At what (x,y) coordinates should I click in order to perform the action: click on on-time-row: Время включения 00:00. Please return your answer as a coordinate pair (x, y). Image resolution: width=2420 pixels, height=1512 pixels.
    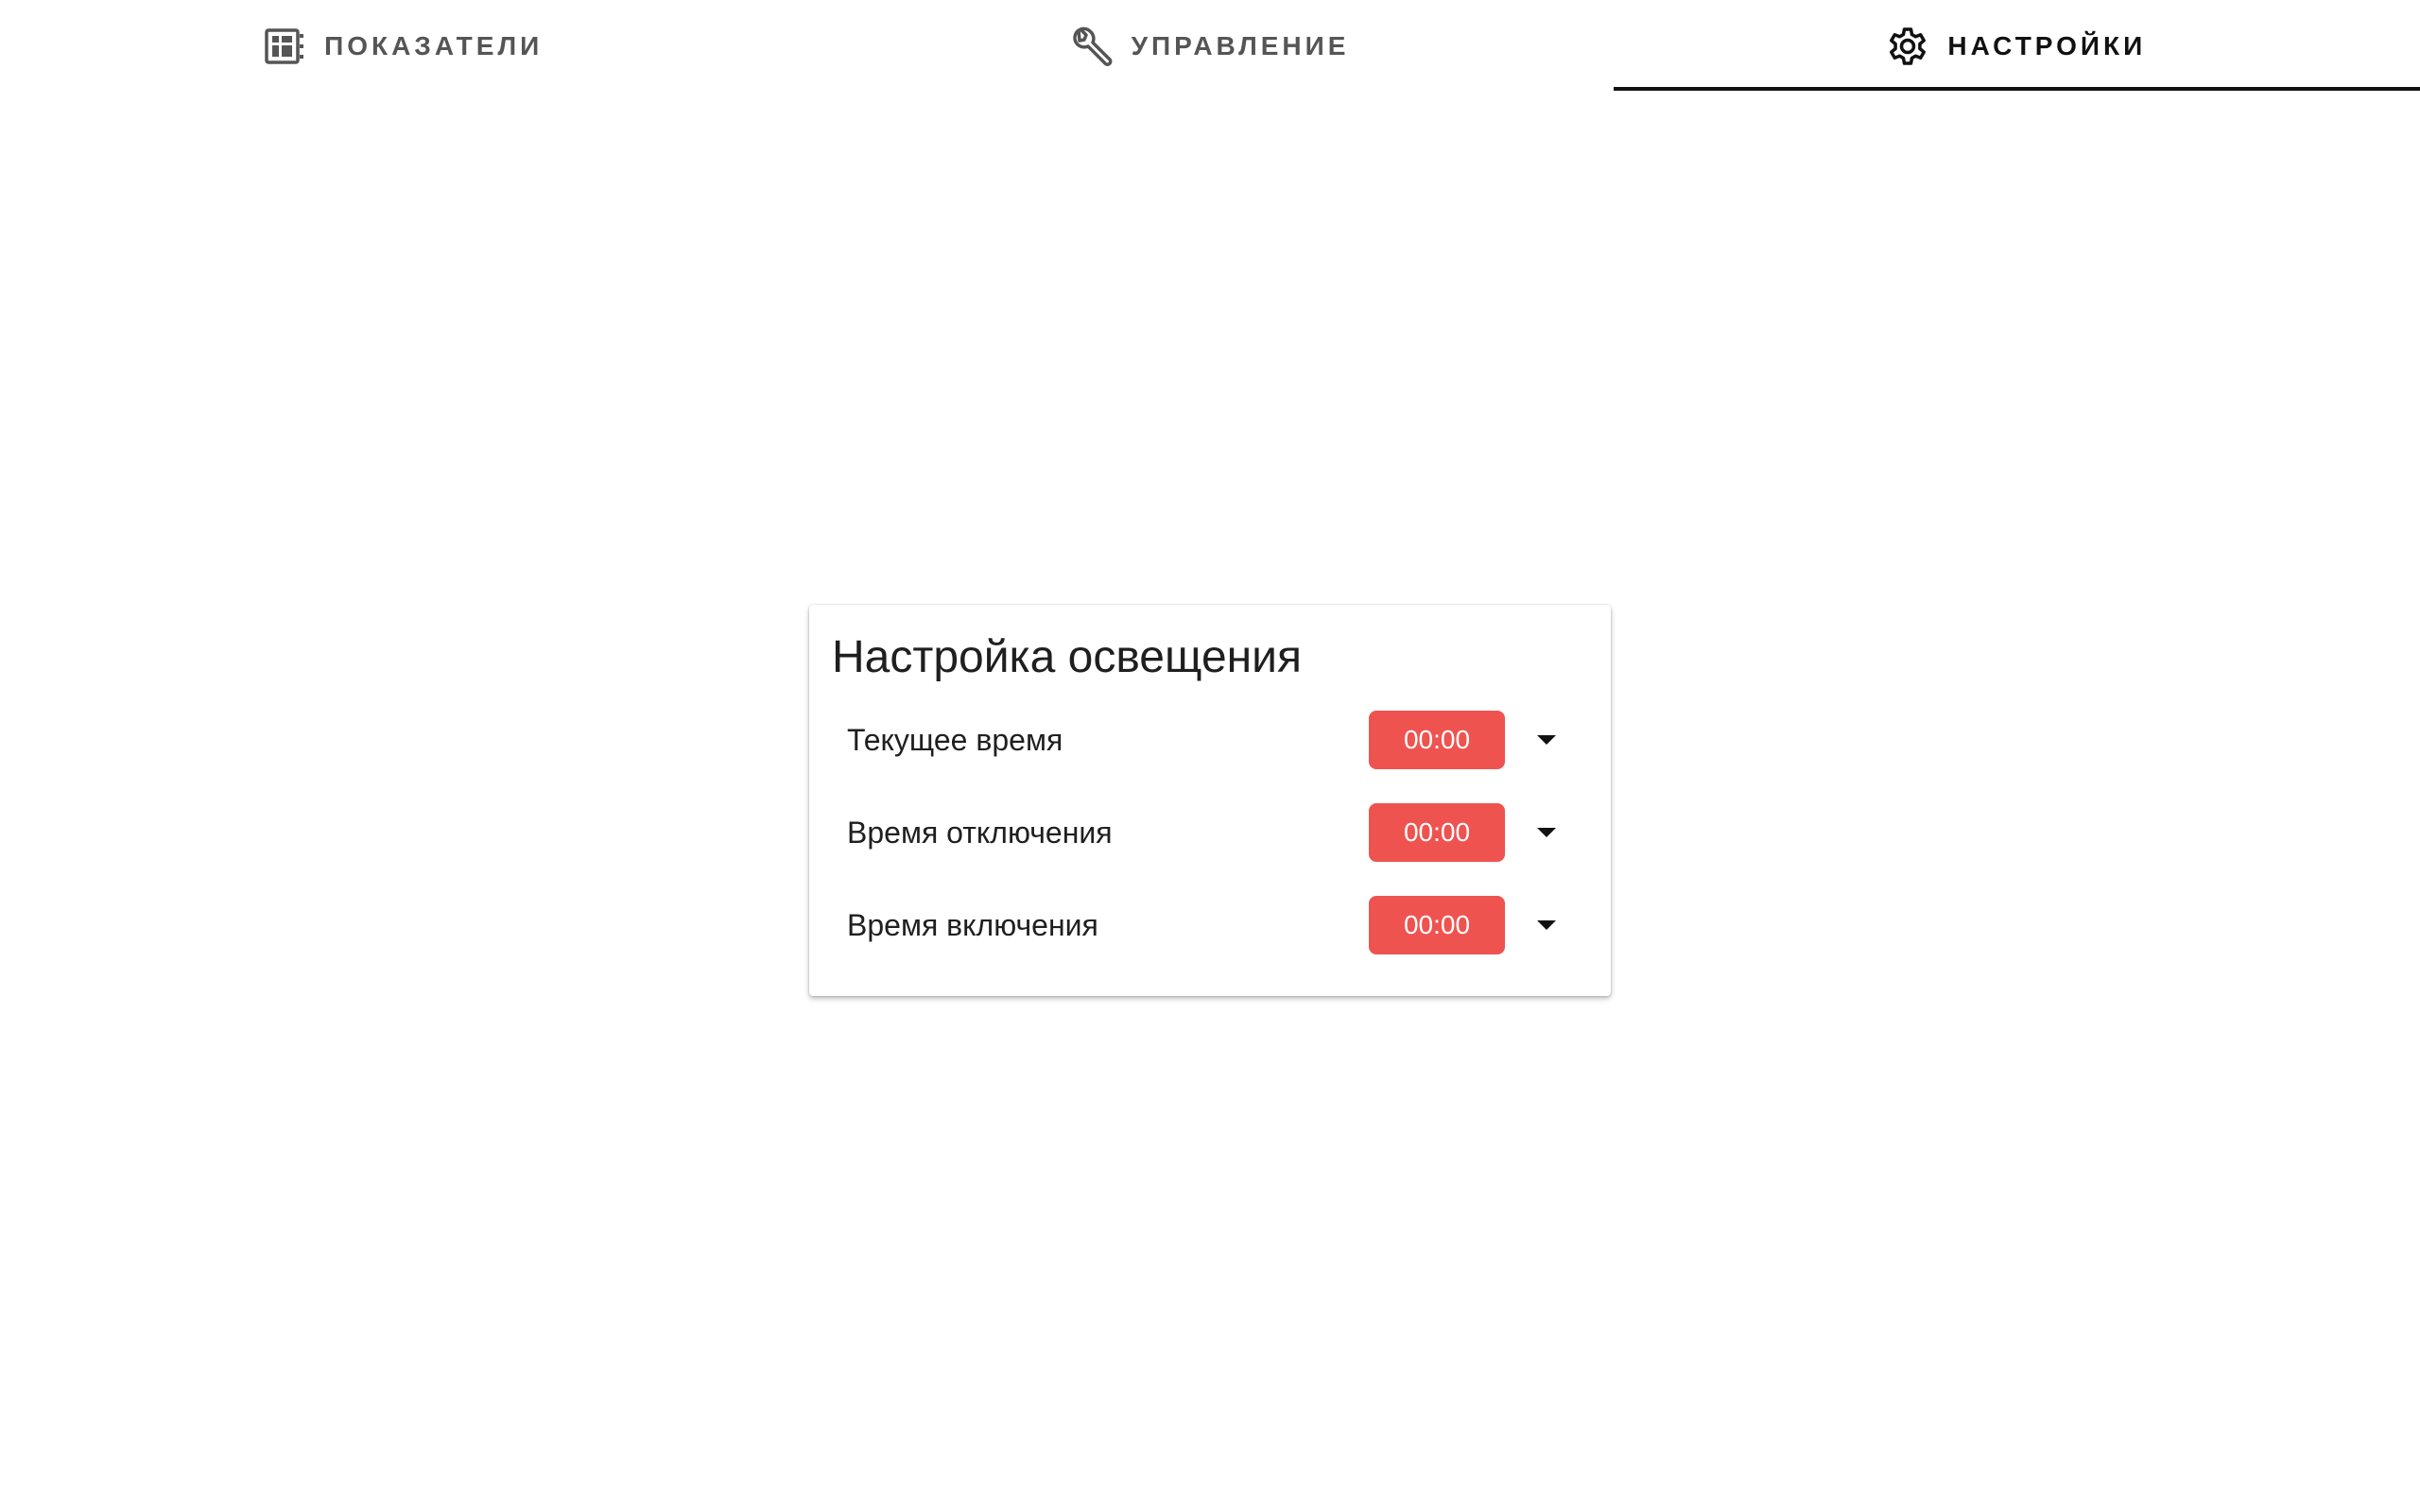
    Looking at the image, I should click on (1210, 925).